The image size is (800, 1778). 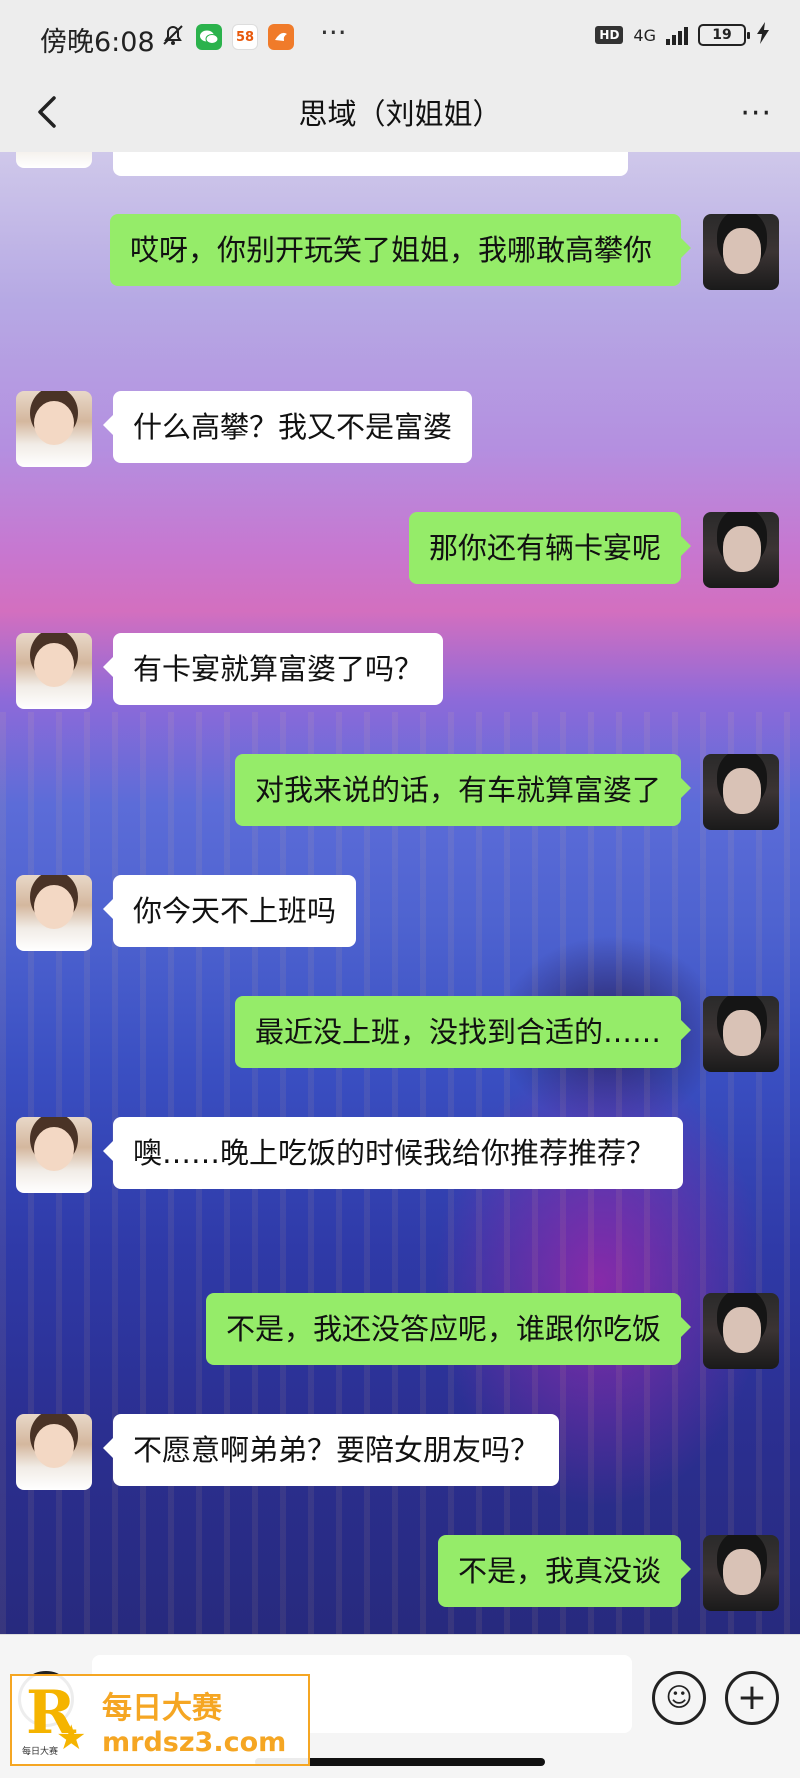 What do you see at coordinates (331, 1450) in the screenshot?
I see `message-bubble-received: 不愿意啊弟弟？要陪女朋友吗？` at bounding box center [331, 1450].